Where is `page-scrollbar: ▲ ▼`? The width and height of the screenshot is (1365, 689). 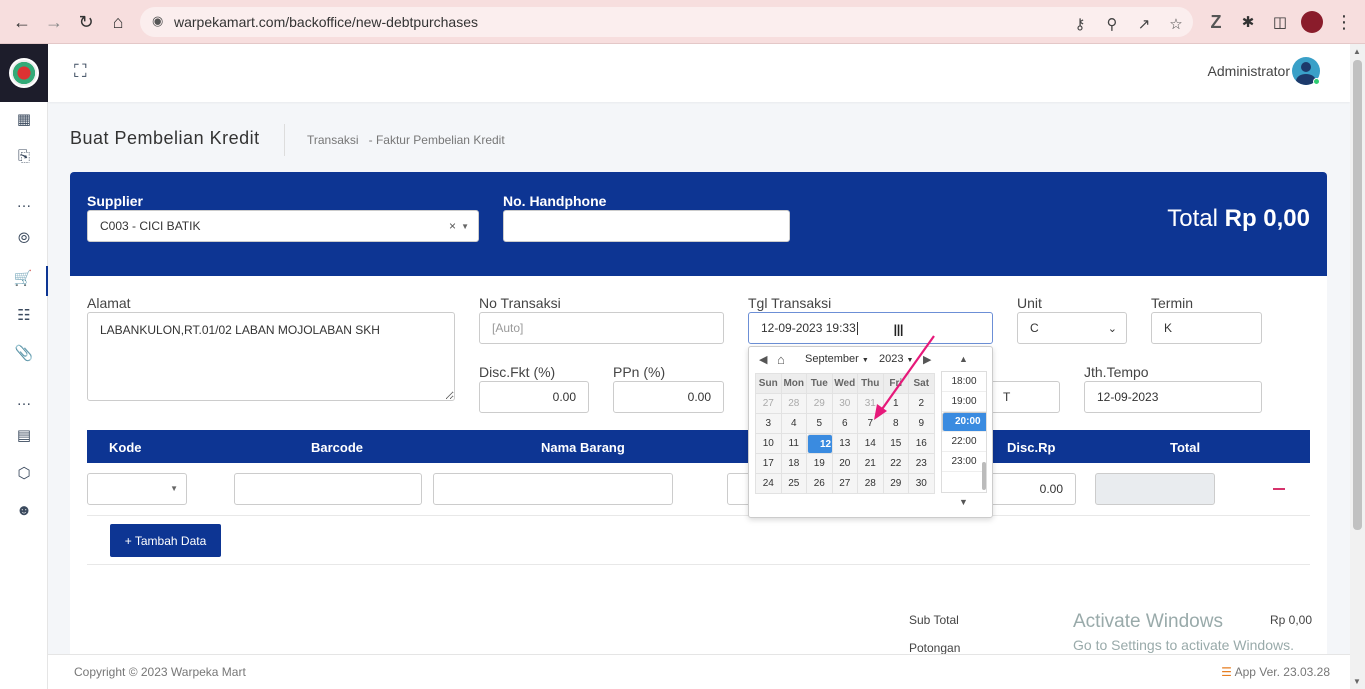 page-scrollbar: ▲ ▼ is located at coordinates (1357, 366).